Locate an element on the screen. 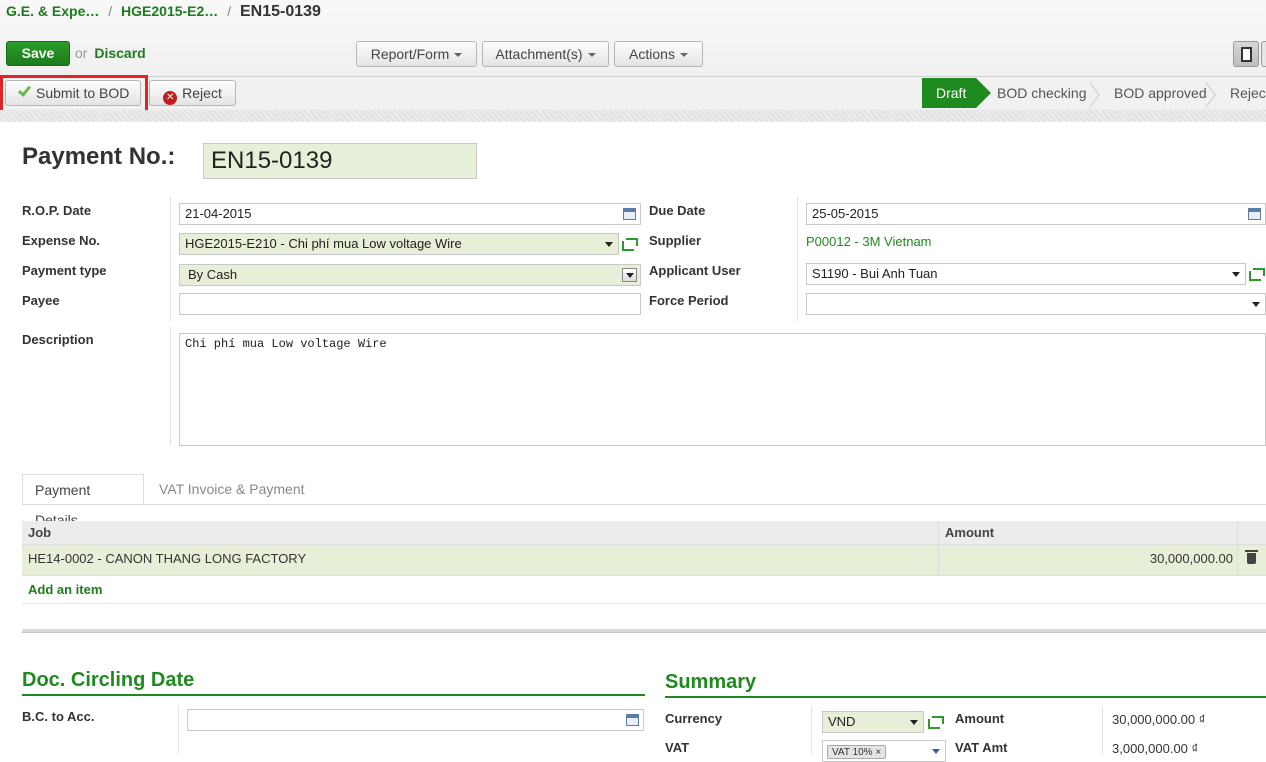  amount-label: Amount is located at coordinates (980, 718).